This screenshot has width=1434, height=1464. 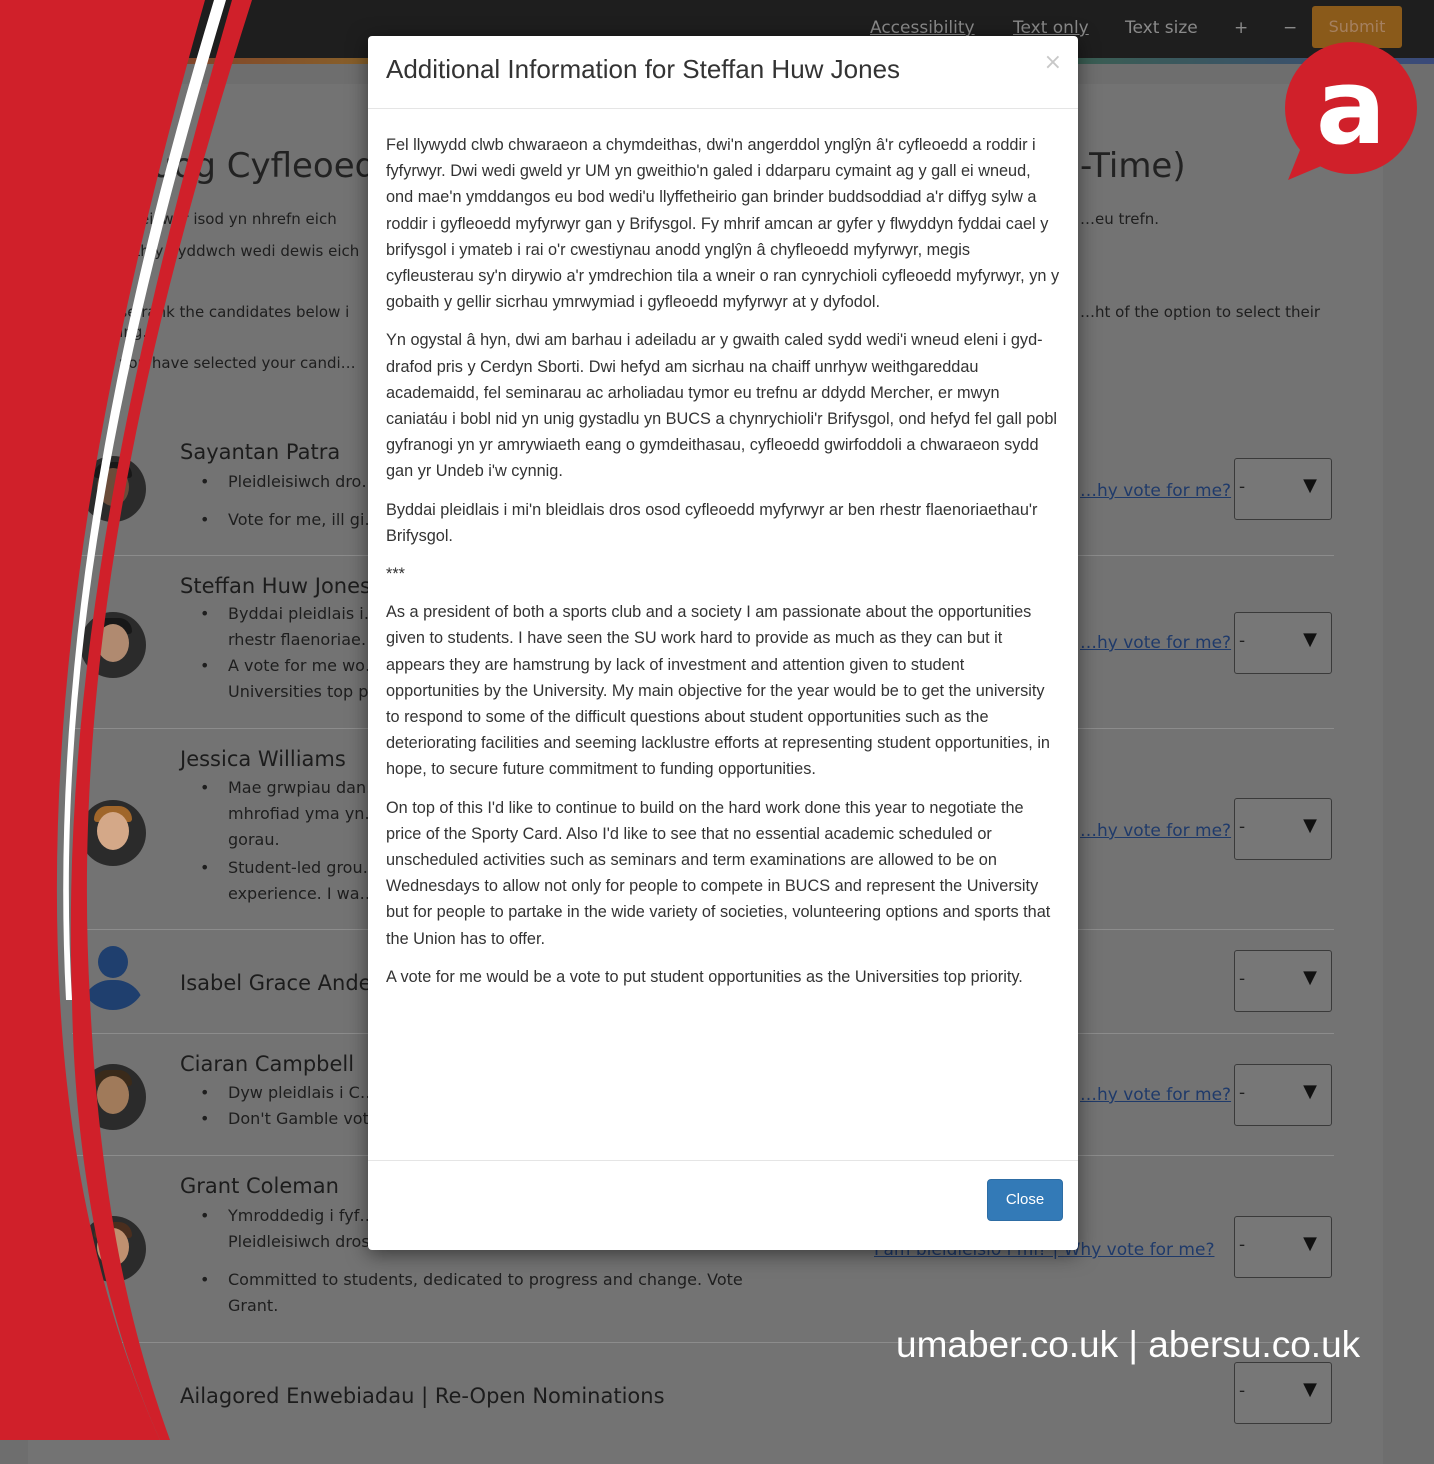 What do you see at coordinates (1133, 166) in the screenshot?
I see `page-title-suffix: -Time)` at bounding box center [1133, 166].